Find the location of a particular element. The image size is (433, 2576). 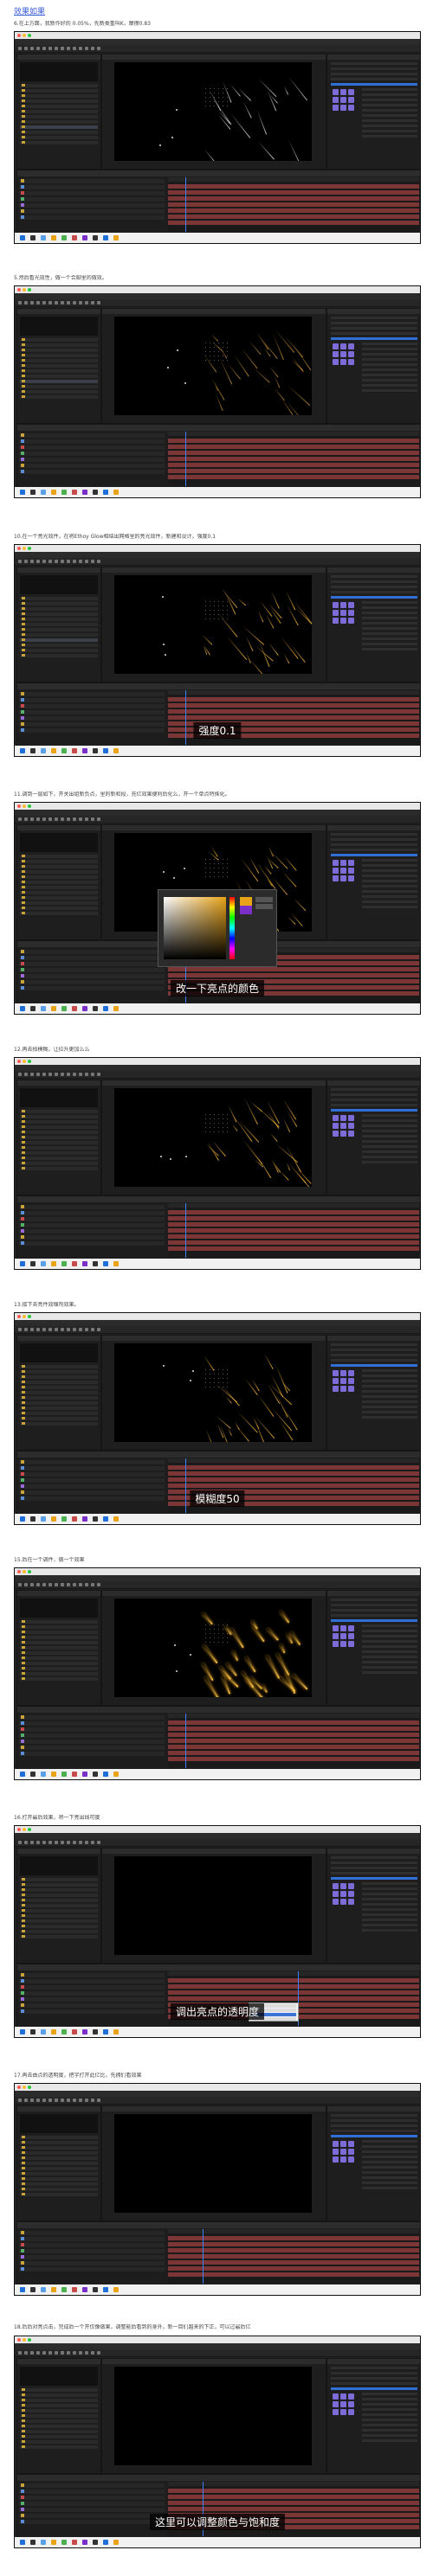

close-dot is located at coordinates (19, 290).